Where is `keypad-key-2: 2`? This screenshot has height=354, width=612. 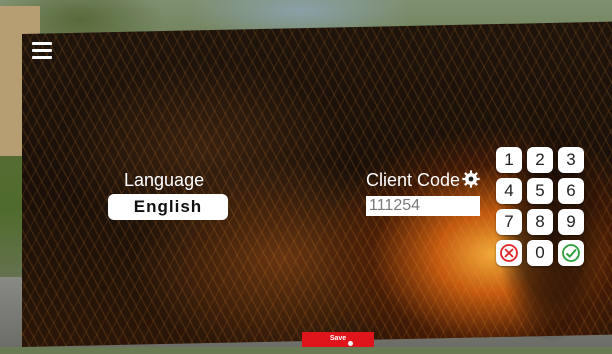 keypad-key-2: 2 is located at coordinates (540, 160).